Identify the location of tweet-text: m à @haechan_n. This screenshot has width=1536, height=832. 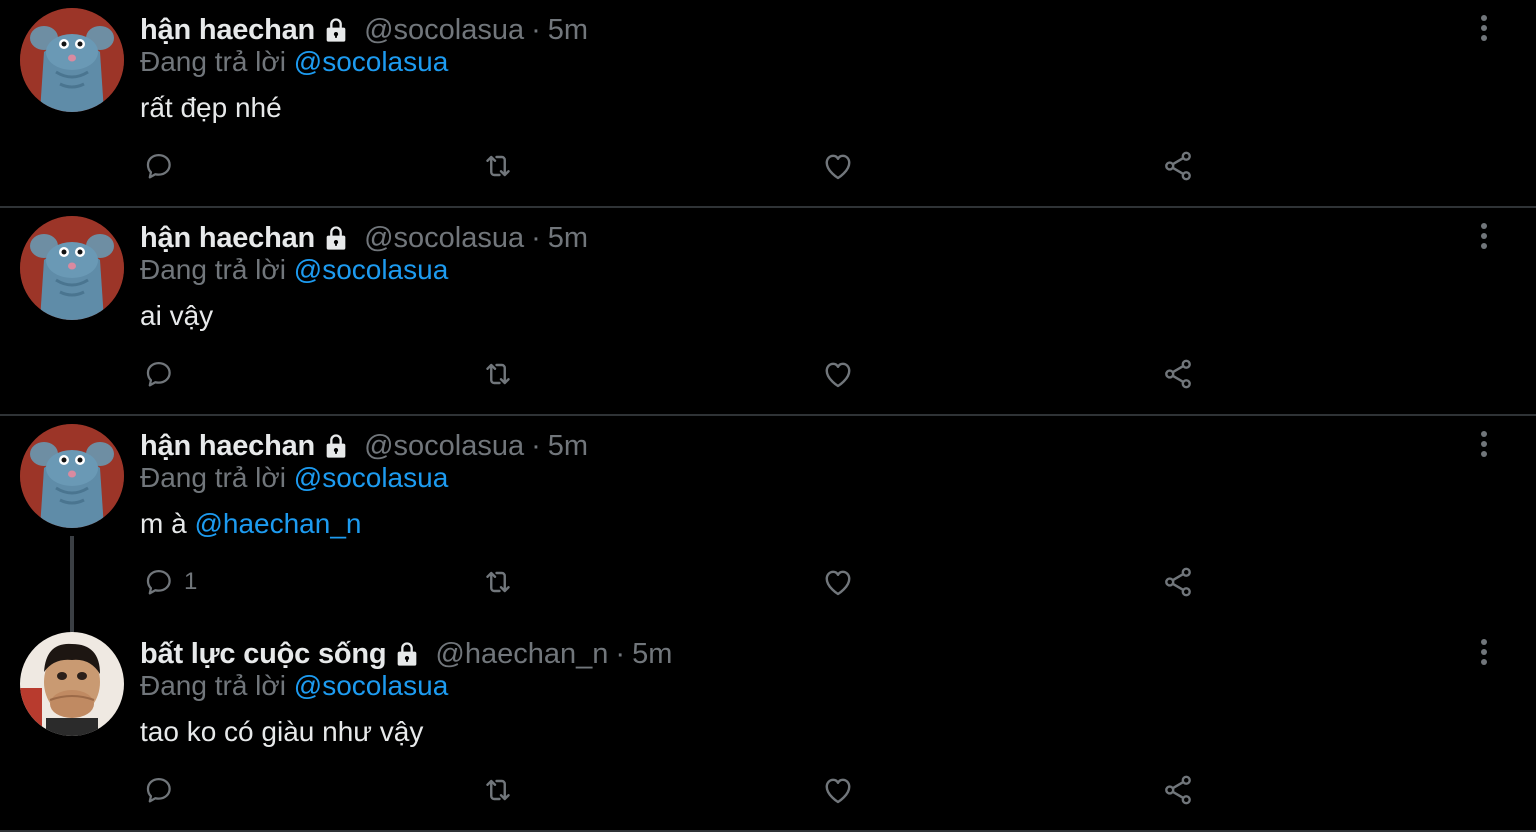
(250, 524).